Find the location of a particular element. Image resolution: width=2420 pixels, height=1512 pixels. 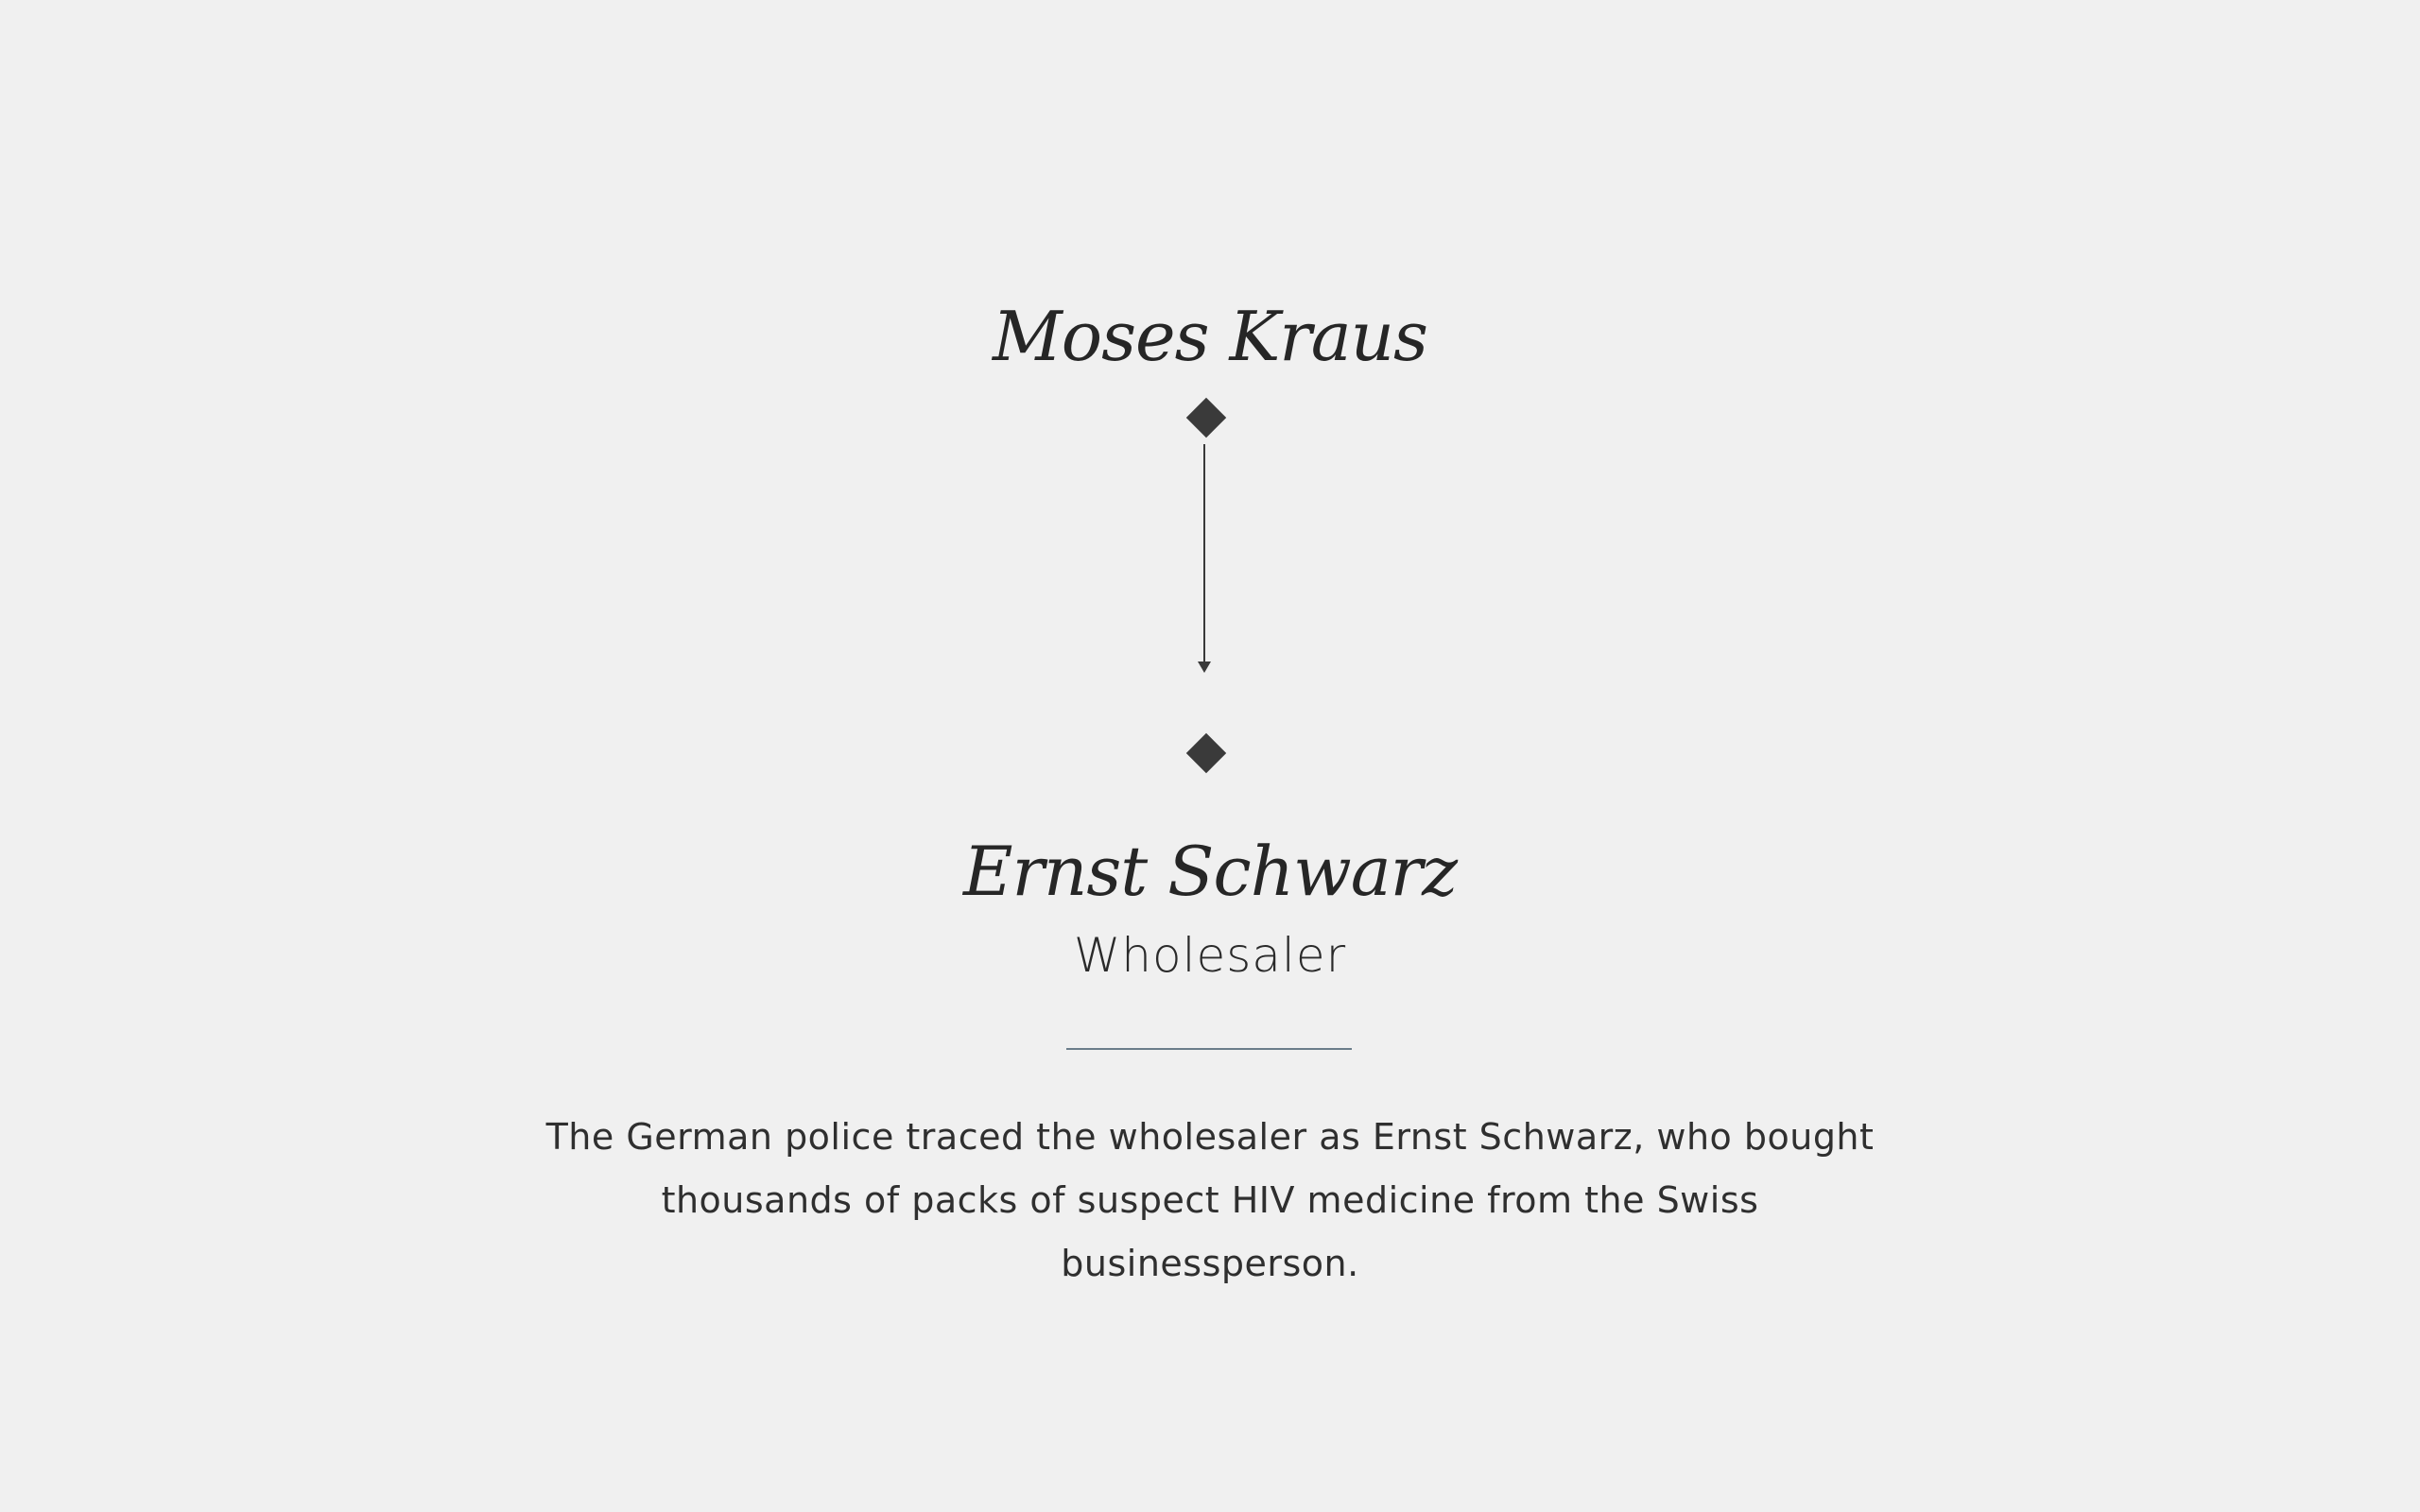

target-person-role: Wholesaler is located at coordinates (1210, 955).